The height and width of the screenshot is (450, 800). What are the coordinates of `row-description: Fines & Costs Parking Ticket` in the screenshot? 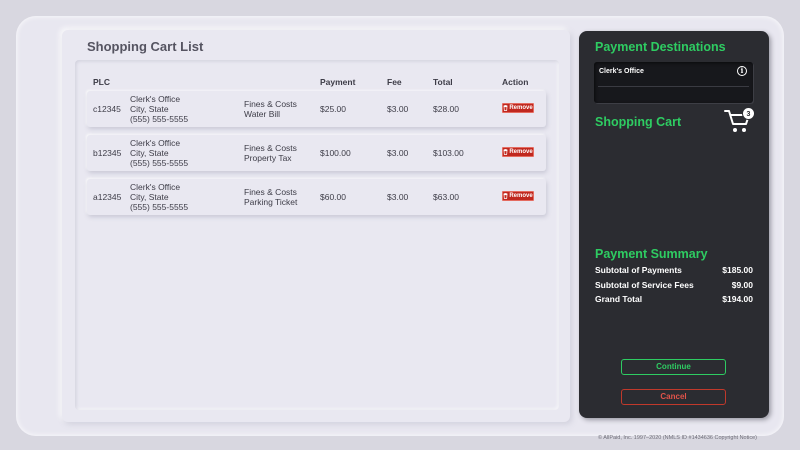 It's located at (270, 197).